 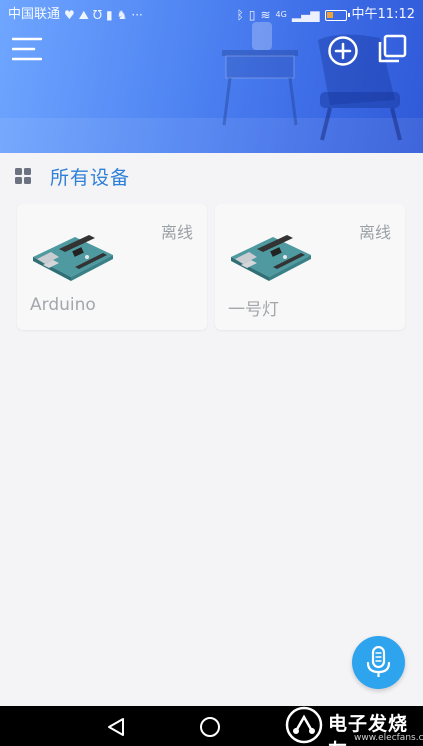 What do you see at coordinates (211, 176) in the screenshot?
I see `section-header: 所有设备` at bounding box center [211, 176].